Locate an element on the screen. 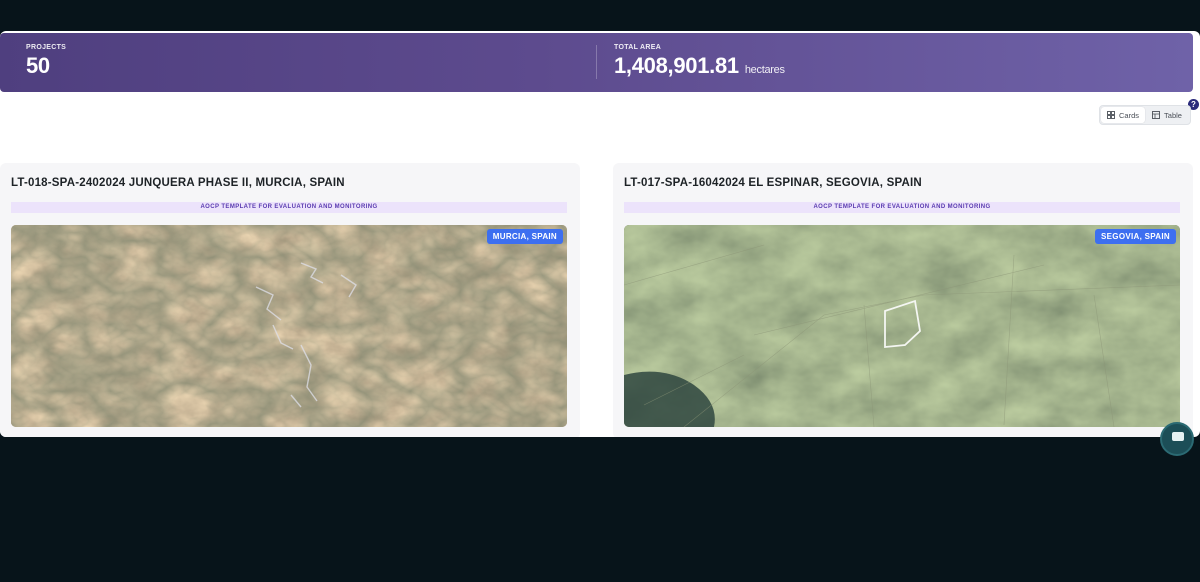 The height and width of the screenshot is (582, 1200). chat-widget-icon is located at coordinates (1177, 439).